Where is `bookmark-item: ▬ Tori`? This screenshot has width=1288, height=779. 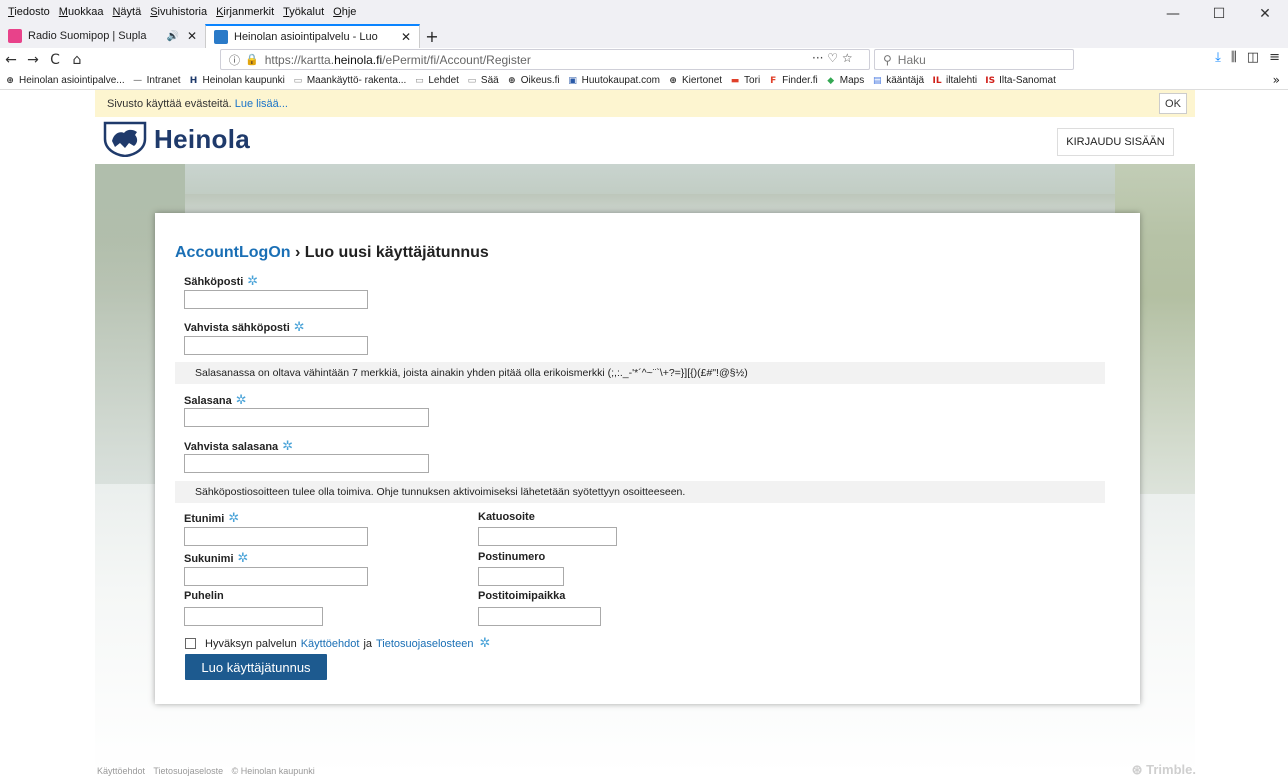
bookmark-item: ▬ Tori is located at coordinates (744, 81).